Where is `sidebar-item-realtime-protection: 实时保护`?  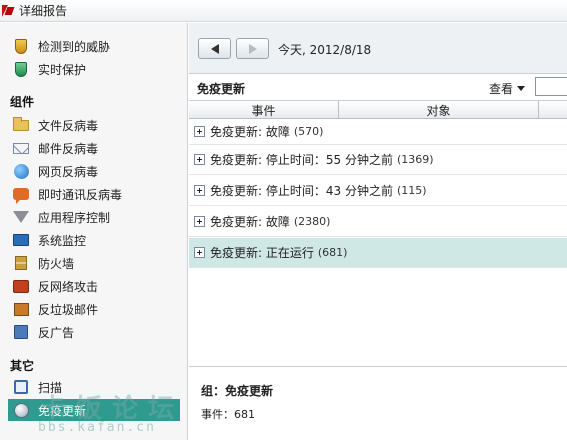
sidebar-item-realtime-protection: 实时保护 is located at coordinates (94, 69).